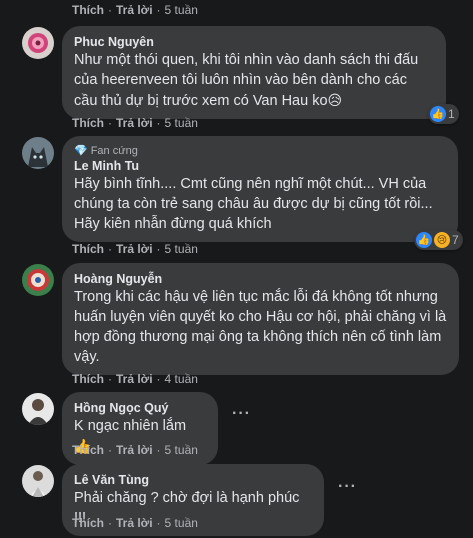 This screenshot has height=538, width=473. Describe the element at coordinates (335, 100) in the screenshot. I see `sad-face-emoji: 😥` at that location.